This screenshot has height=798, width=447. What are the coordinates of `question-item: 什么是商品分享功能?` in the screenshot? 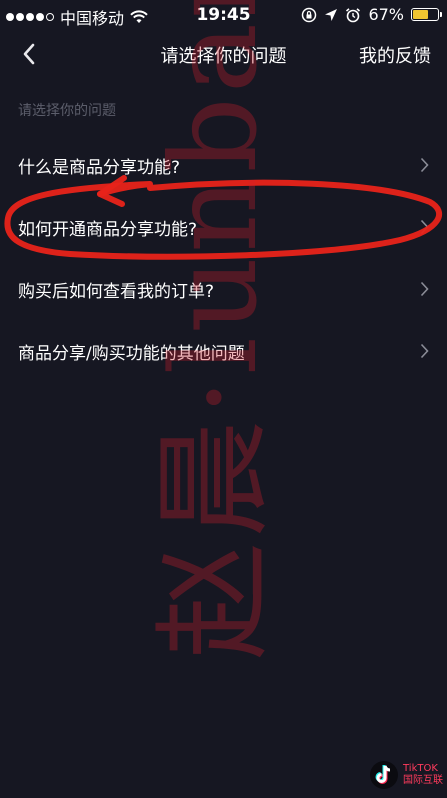 It's located at (223, 165).